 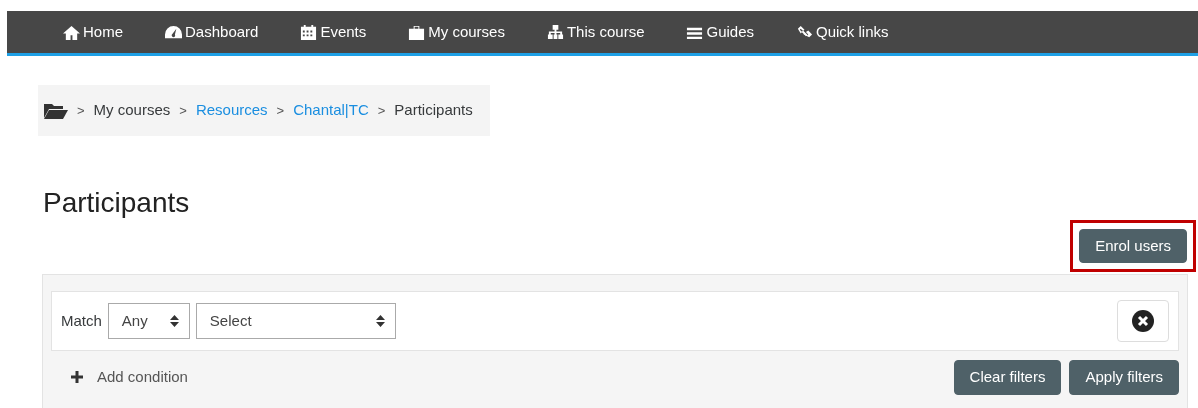 What do you see at coordinates (433, 110) in the screenshot?
I see `breadcrumb-item: Participants` at bounding box center [433, 110].